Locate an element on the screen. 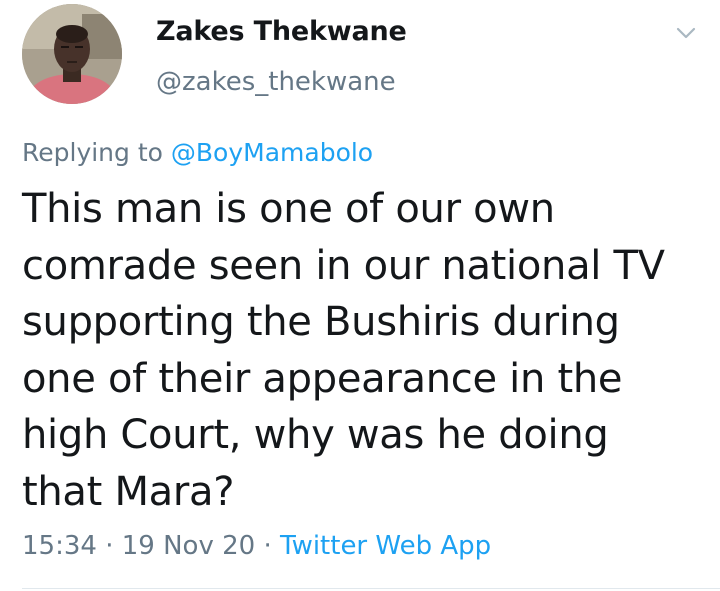 This screenshot has height=591, width=720. profile-photo-icon is located at coordinates (72, 54).